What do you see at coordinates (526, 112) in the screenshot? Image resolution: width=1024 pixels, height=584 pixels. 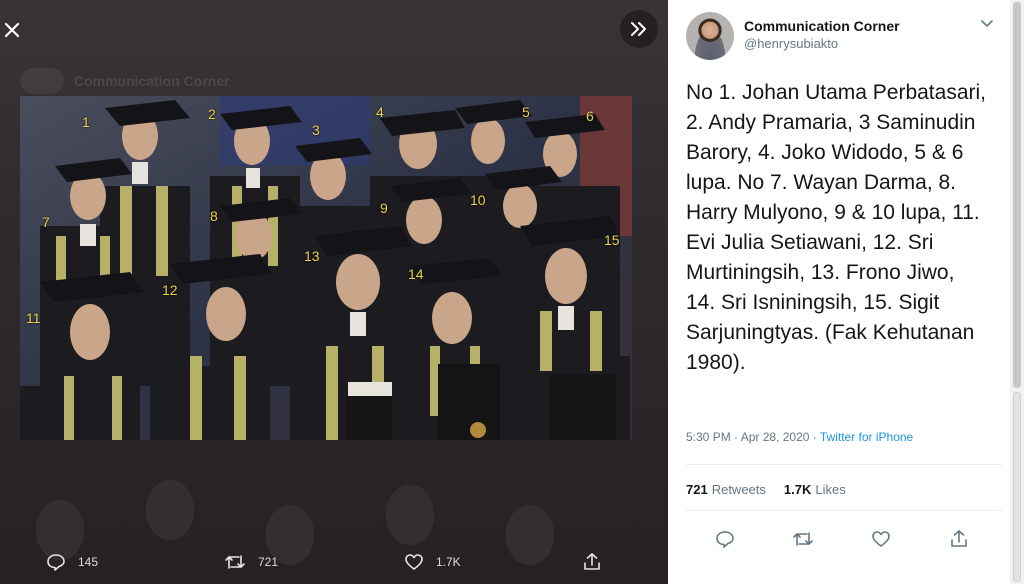 I see `photo-label: 5` at bounding box center [526, 112].